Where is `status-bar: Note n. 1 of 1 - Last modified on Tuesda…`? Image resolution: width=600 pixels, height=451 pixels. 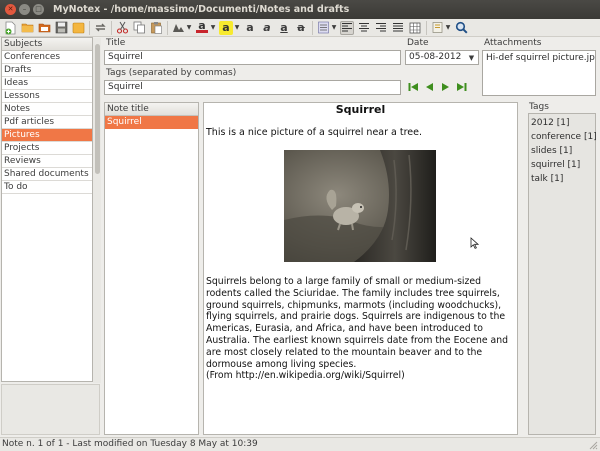
status-bar: Note n. 1 of 1 - Last modified on Tuesda… is located at coordinates (300, 444).